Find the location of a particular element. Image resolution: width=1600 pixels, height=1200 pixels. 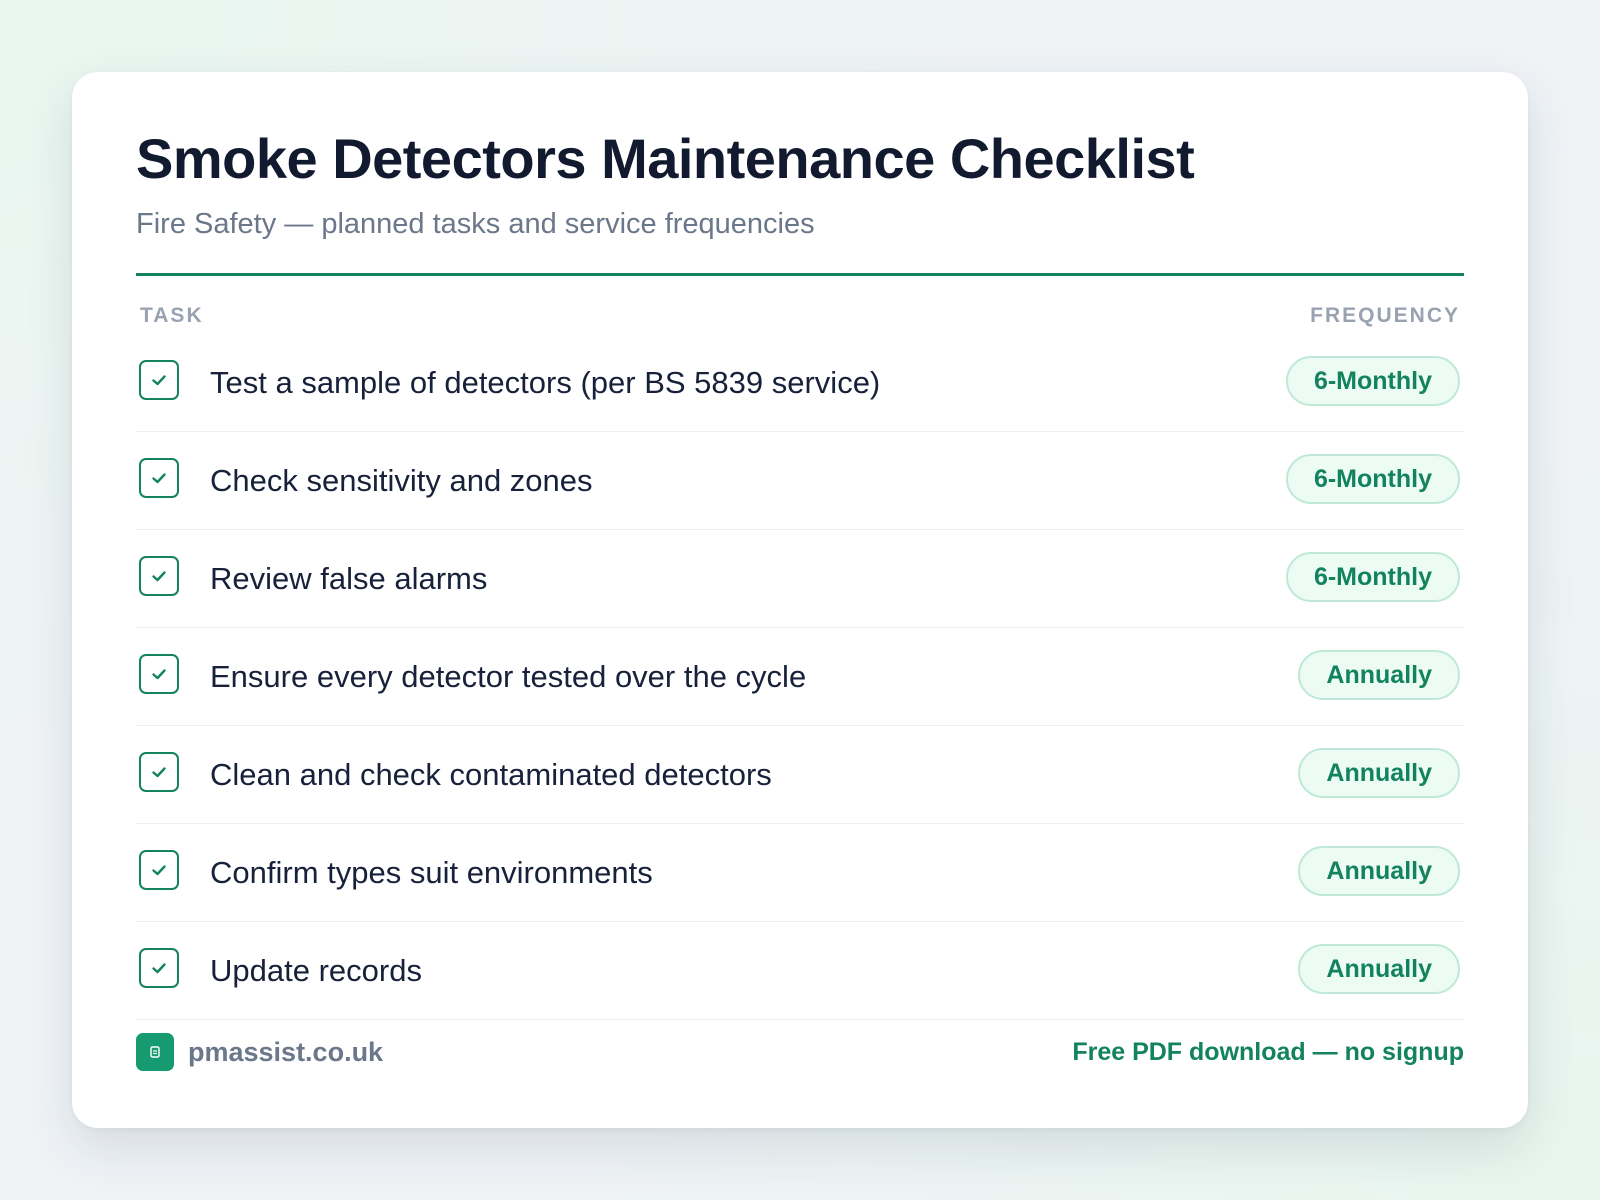

task-label: Confirm types suit environments is located at coordinates (431, 872).